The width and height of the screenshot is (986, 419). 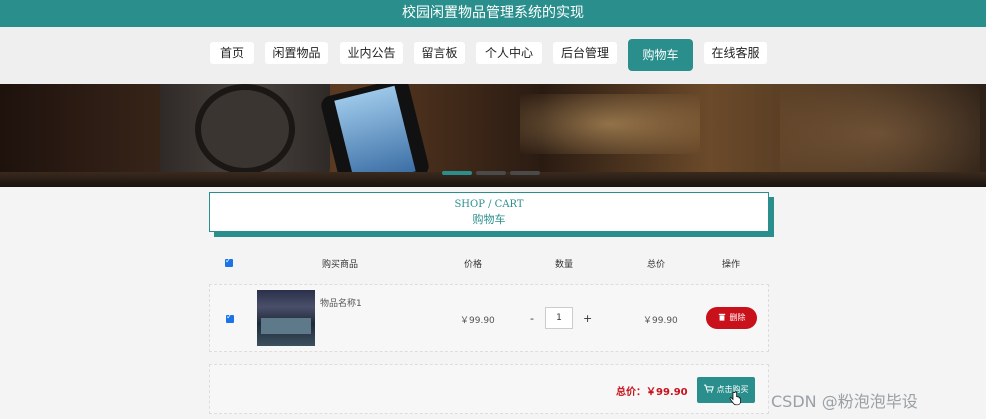 I want to click on delete-button: 删除, so click(x=731, y=318).